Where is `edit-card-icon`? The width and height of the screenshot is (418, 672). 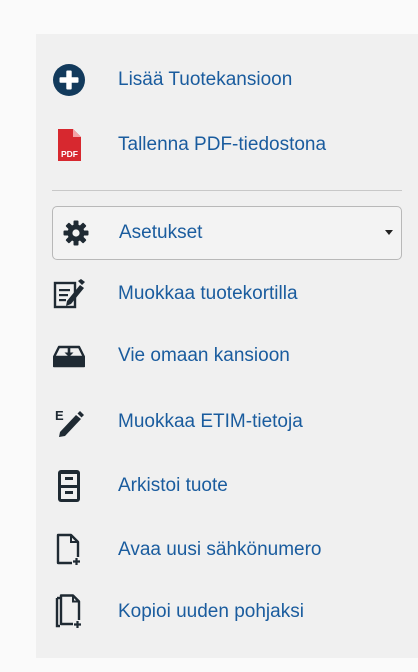 edit-card-icon is located at coordinates (69, 294).